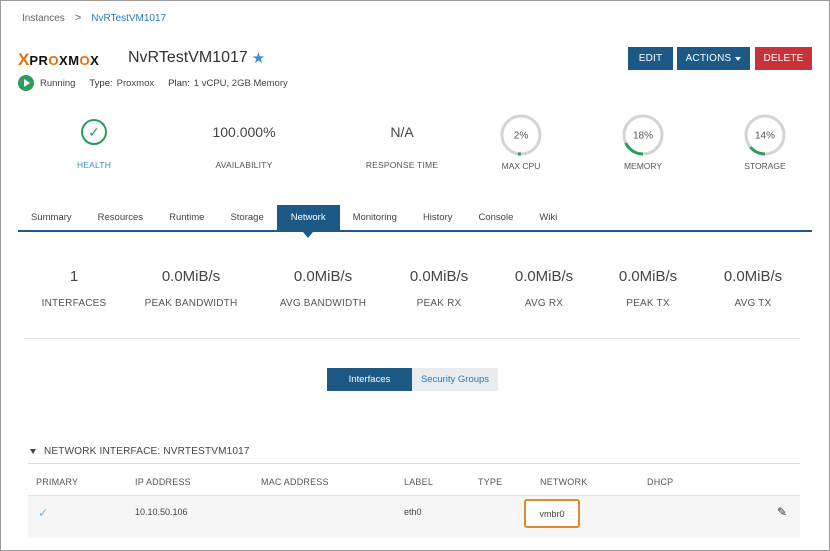 The height and width of the screenshot is (551, 830). Describe the element at coordinates (782, 512) in the screenshot. I see `edit-pencil-icon: ✎` at that location.